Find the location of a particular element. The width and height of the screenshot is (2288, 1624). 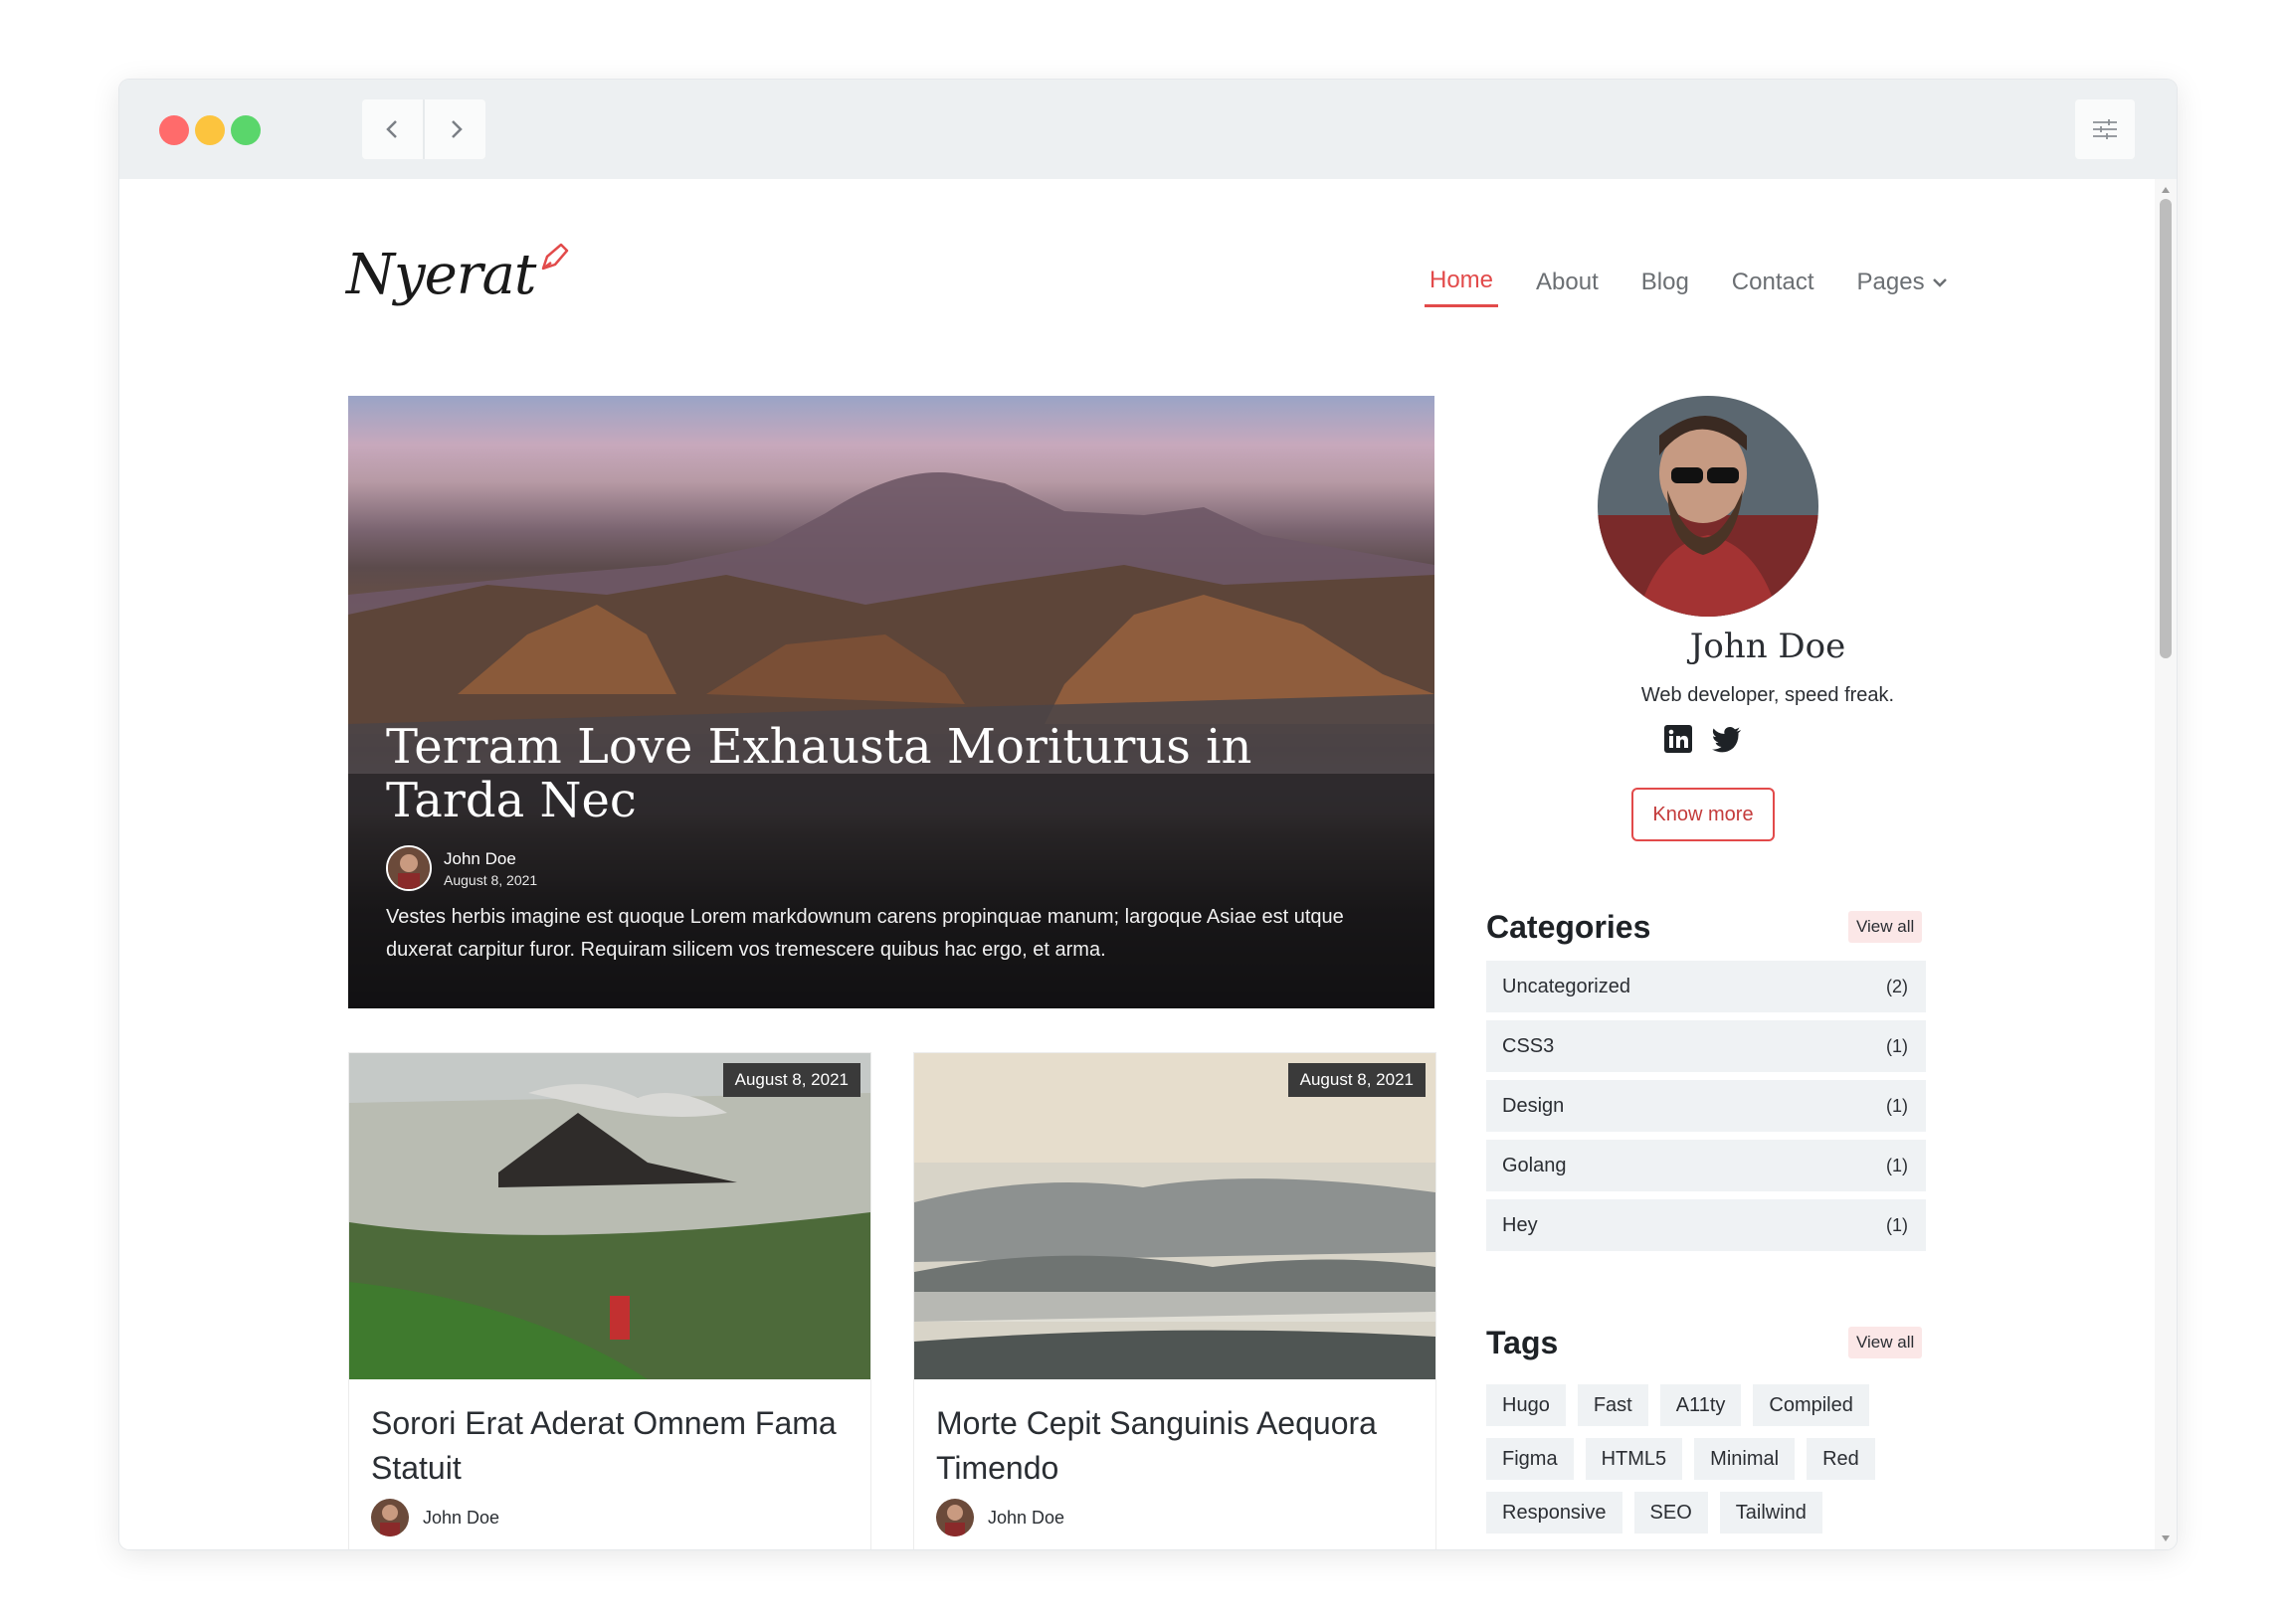

tag-item: HTML5 is located at coordinates (1634, 1459).